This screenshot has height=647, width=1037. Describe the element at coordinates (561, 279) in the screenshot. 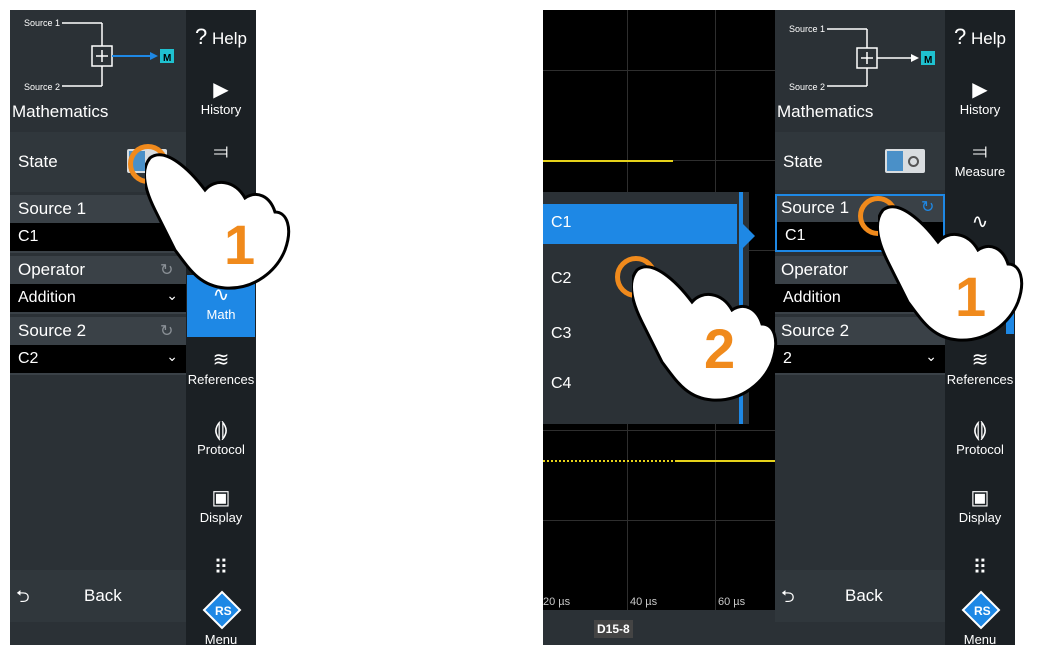

I see `popup-item: C2` at that location.